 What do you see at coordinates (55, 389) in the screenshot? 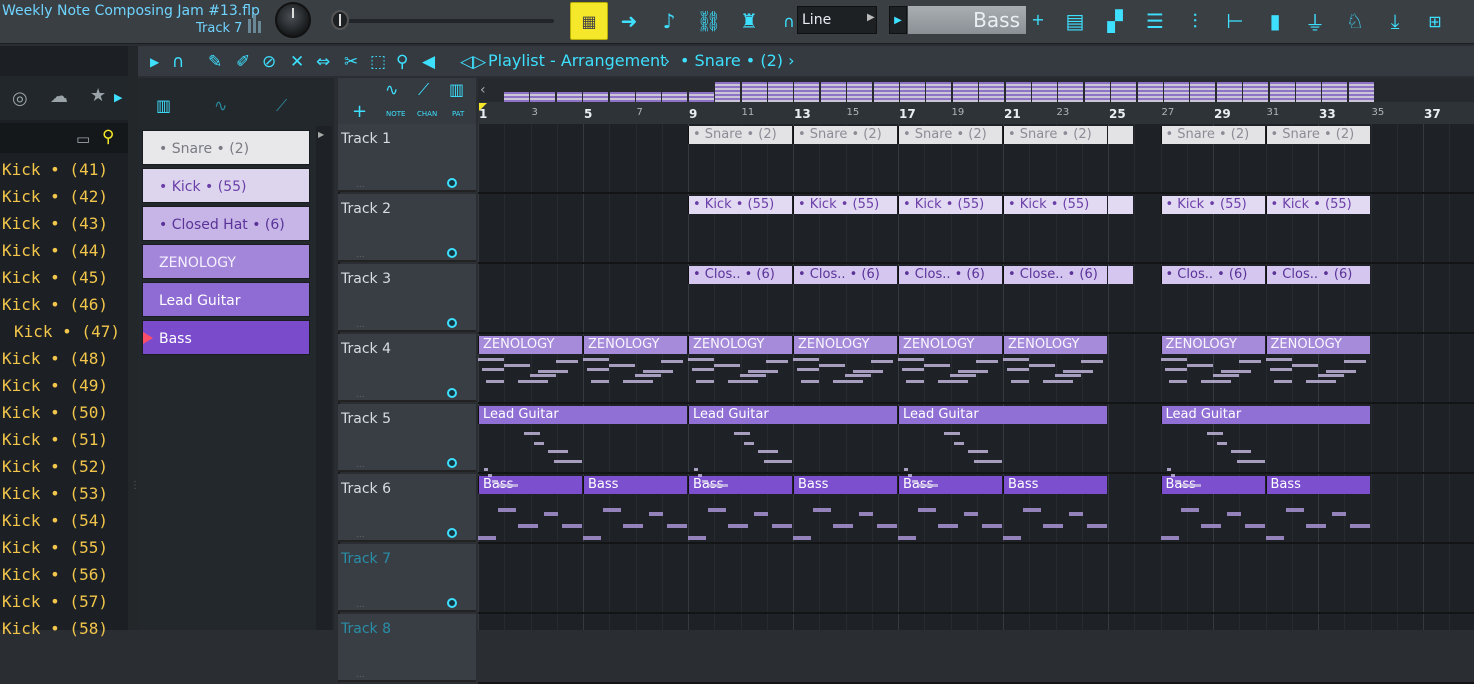
I see `browser-item: Kick • (49)` at bounding box center [55, 389].